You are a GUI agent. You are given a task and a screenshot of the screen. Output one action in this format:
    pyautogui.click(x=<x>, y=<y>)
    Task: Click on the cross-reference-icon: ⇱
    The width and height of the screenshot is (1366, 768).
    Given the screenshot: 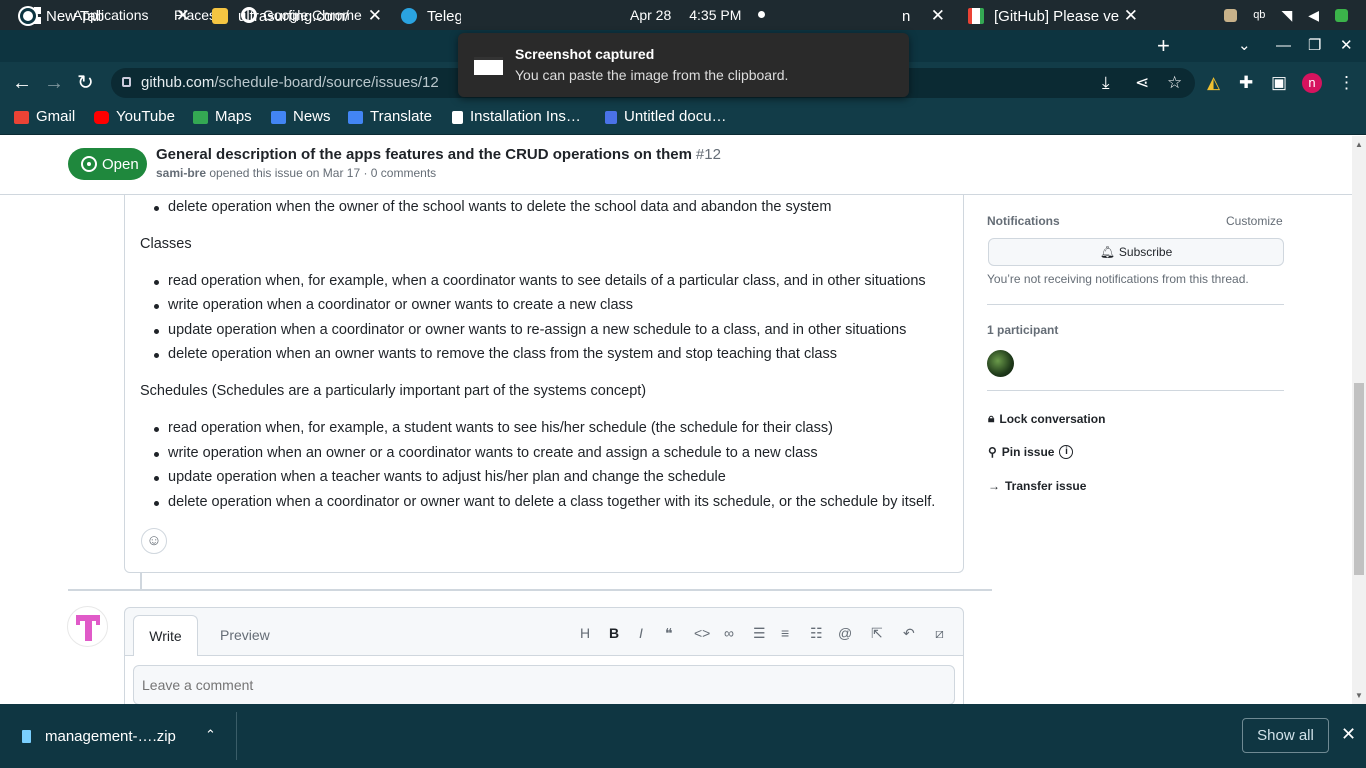 What is the action you would take?
    pyautogui.click(x=877, y=633)
    